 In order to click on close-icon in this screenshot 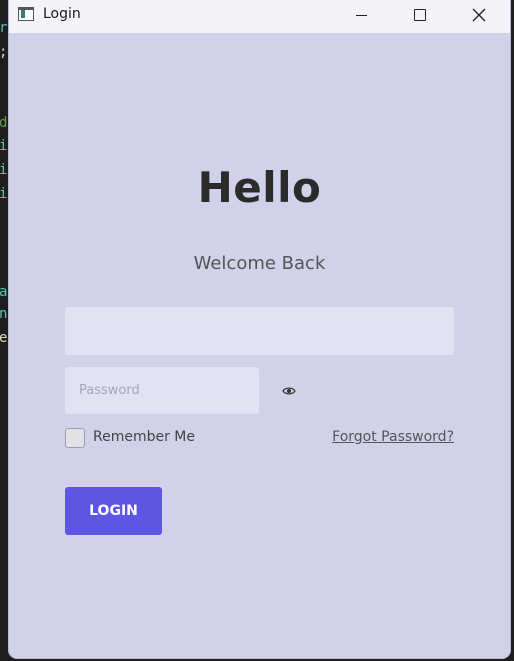, I will do `click(479, 15)`.